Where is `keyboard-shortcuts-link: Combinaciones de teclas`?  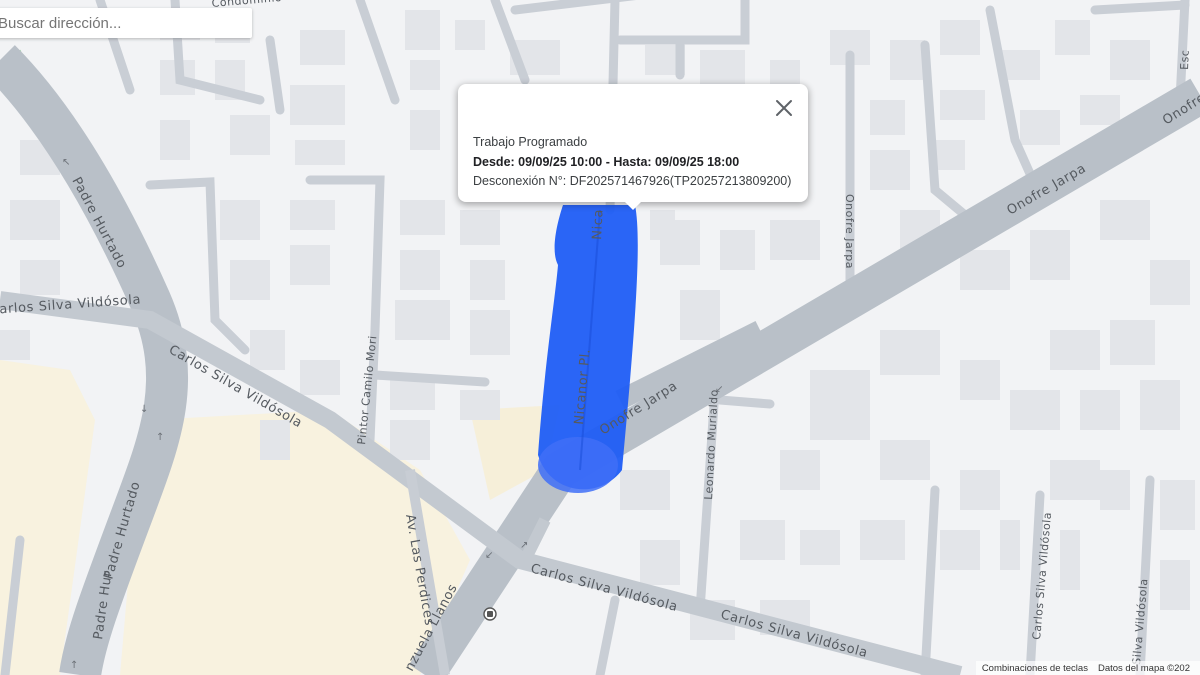
keyboard-shortcuts-link: Combinaciones de teclas is located at coordinates (1035, 668).